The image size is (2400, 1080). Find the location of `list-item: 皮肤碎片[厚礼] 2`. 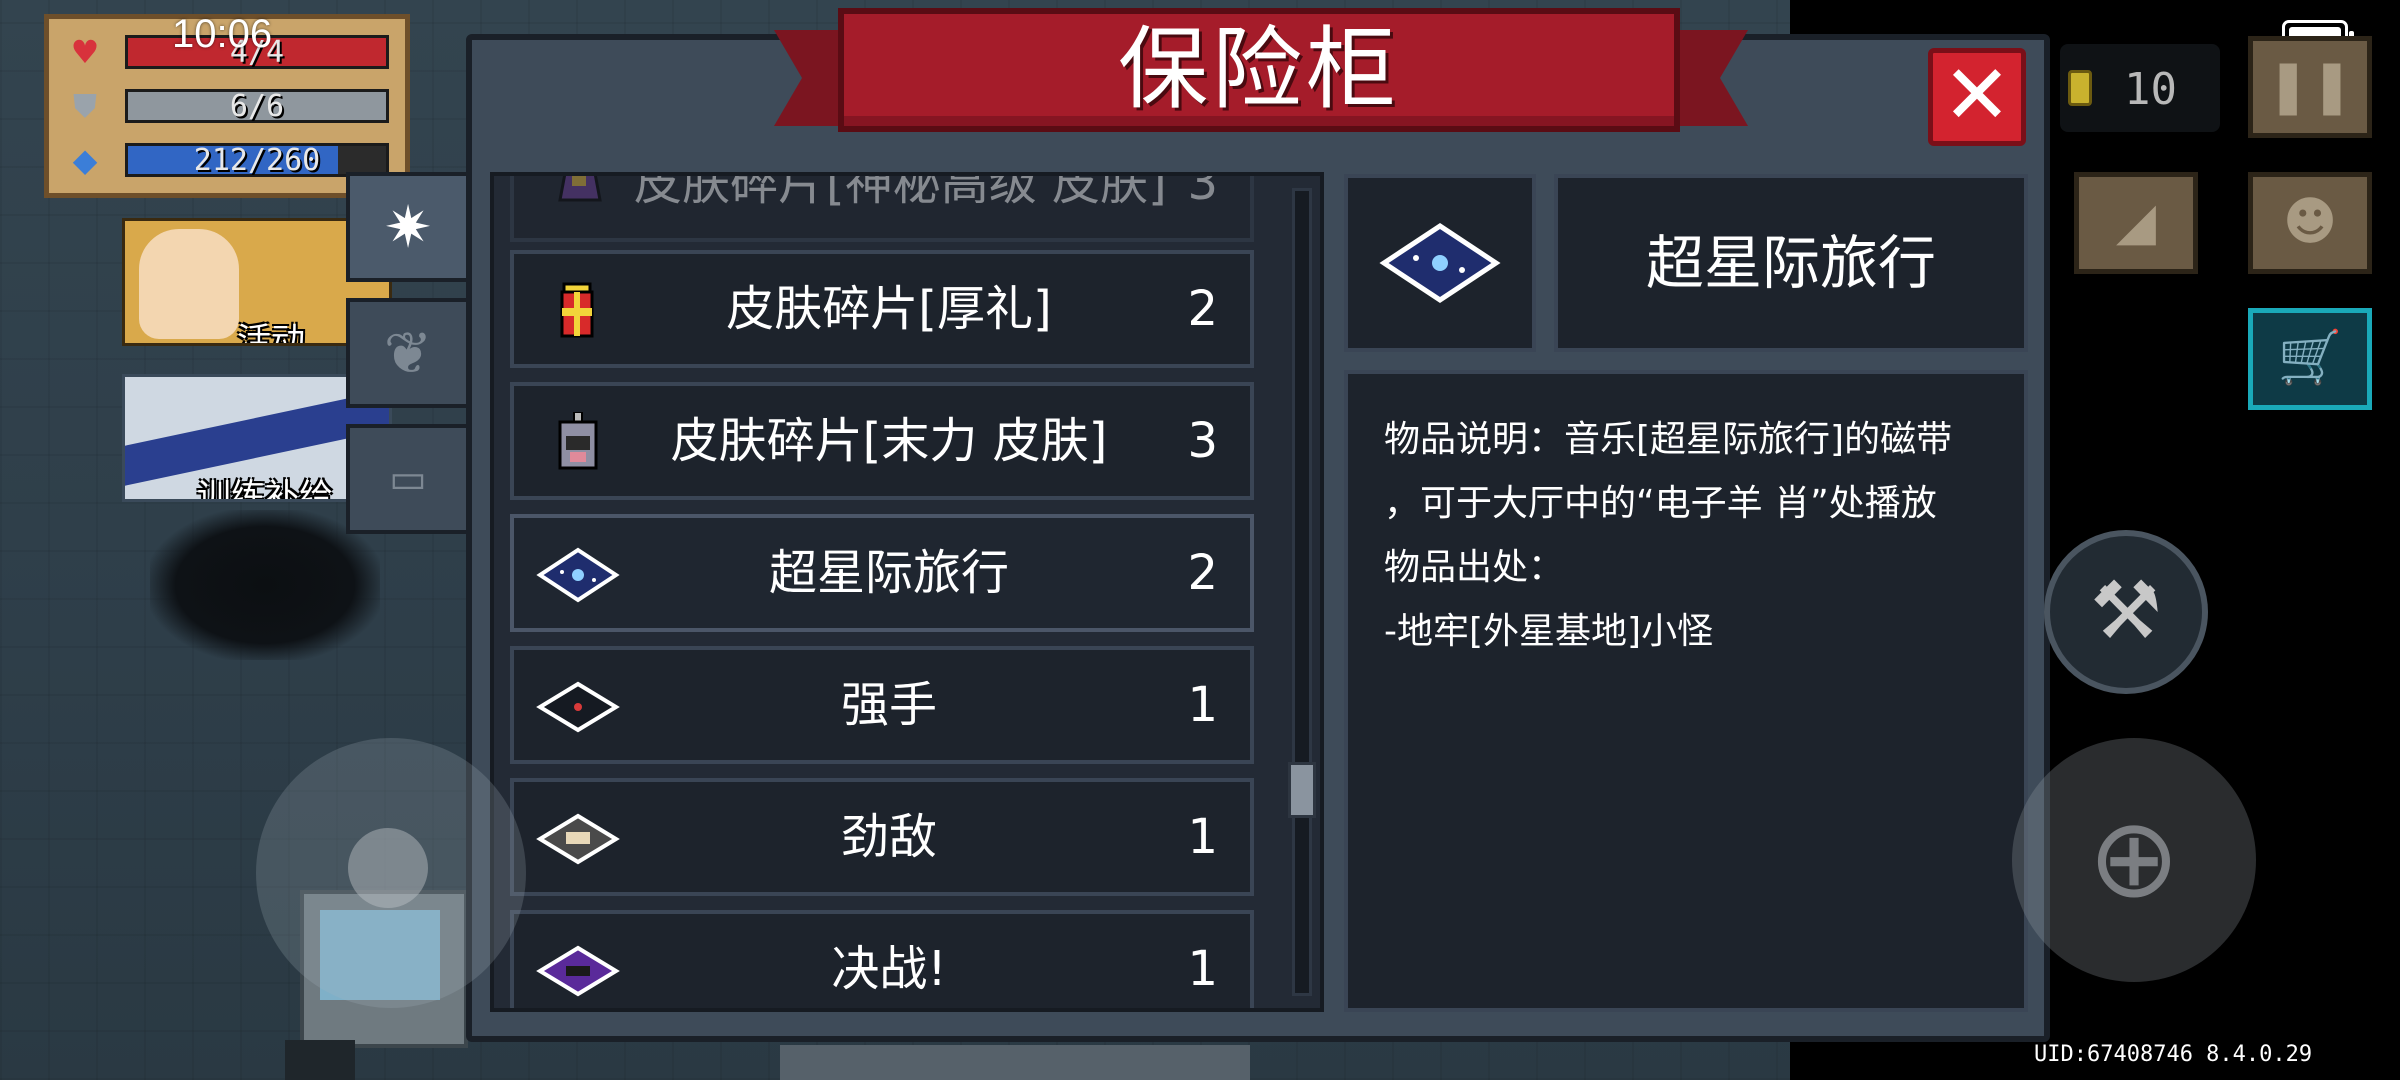

list-item: 皮肤碎片[厚礼] 2 is located at coordinates (882, 309).